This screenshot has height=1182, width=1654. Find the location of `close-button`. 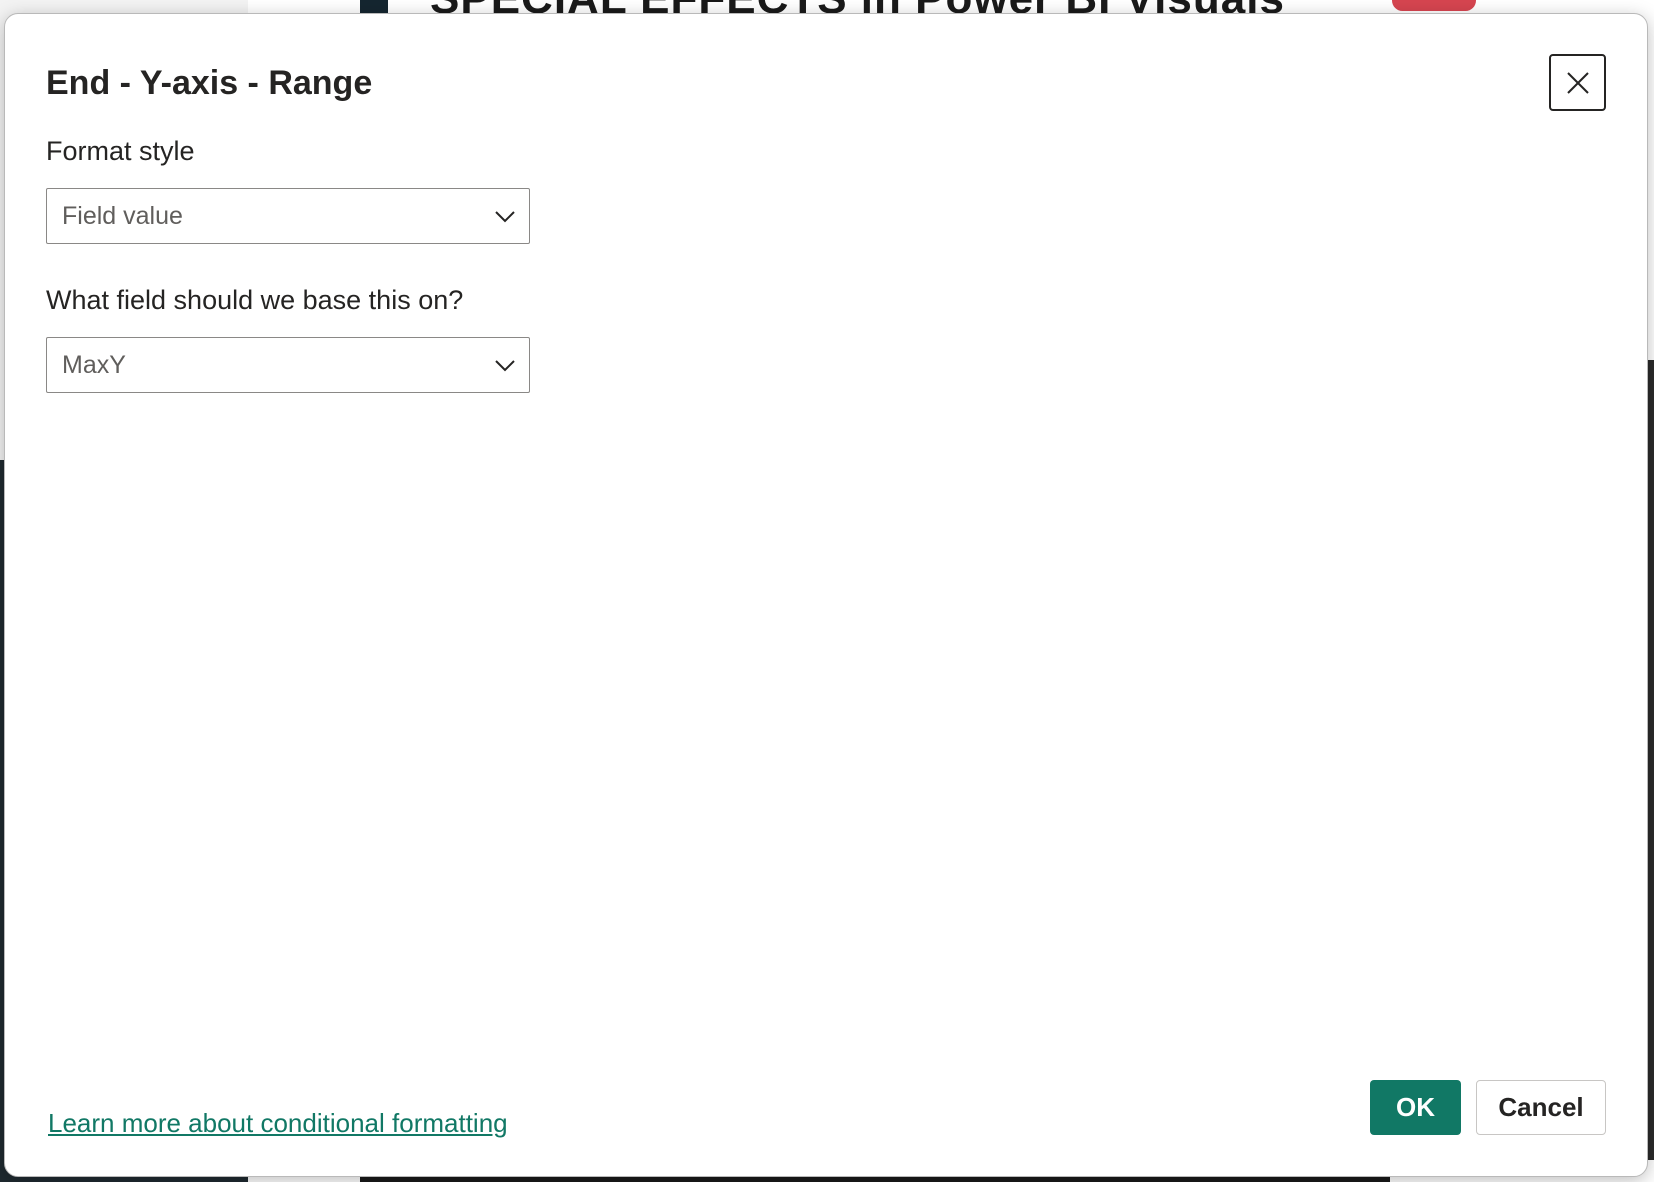

close-button is located at coordinates (1577, 82).